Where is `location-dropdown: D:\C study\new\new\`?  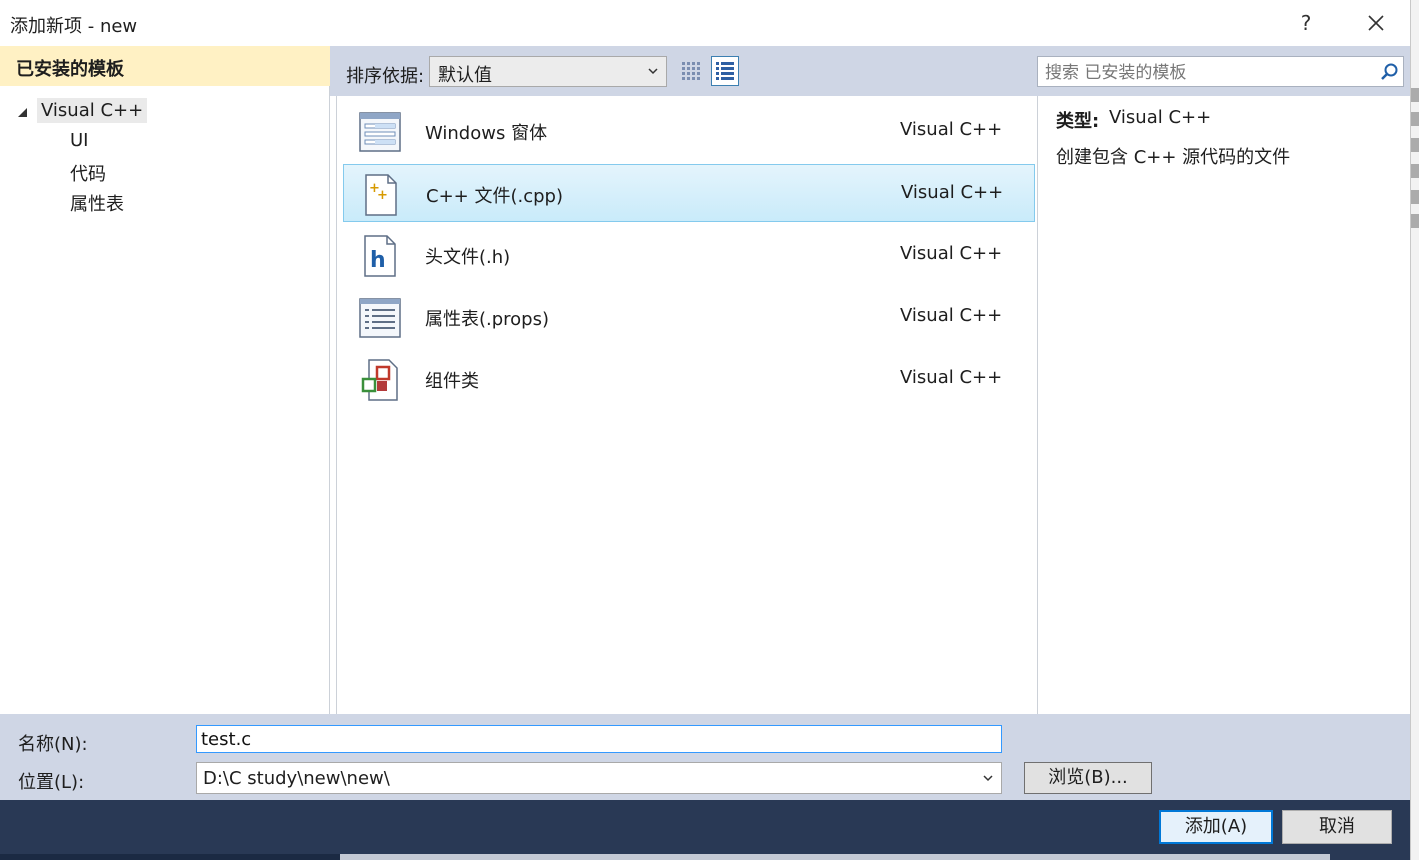
location-dropdown: D:\C study\new\new\ is located at coordinates (599, 778).